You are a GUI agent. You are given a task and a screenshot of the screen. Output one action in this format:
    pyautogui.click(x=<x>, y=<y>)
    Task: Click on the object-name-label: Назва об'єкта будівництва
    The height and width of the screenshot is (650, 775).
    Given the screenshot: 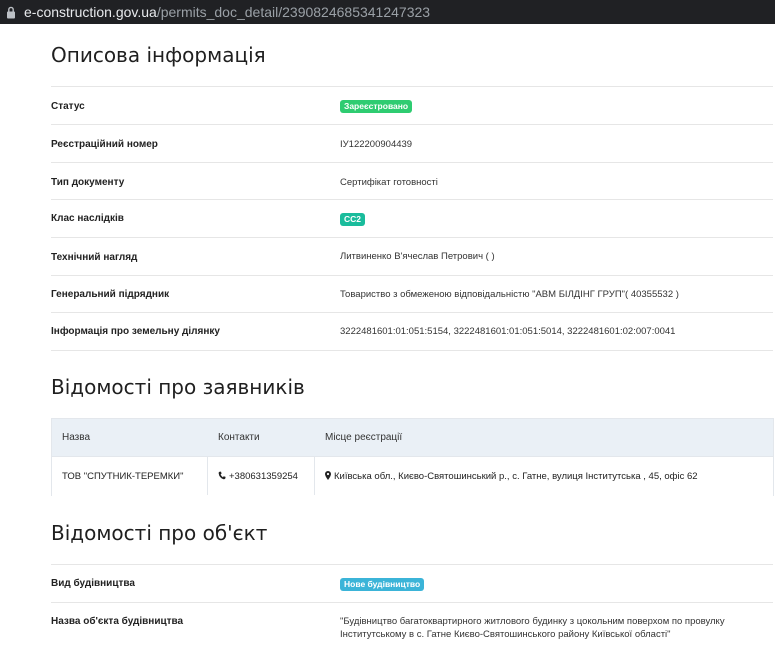 What is the action you would take?
    pyautogui.click(x=117, y=621)
    